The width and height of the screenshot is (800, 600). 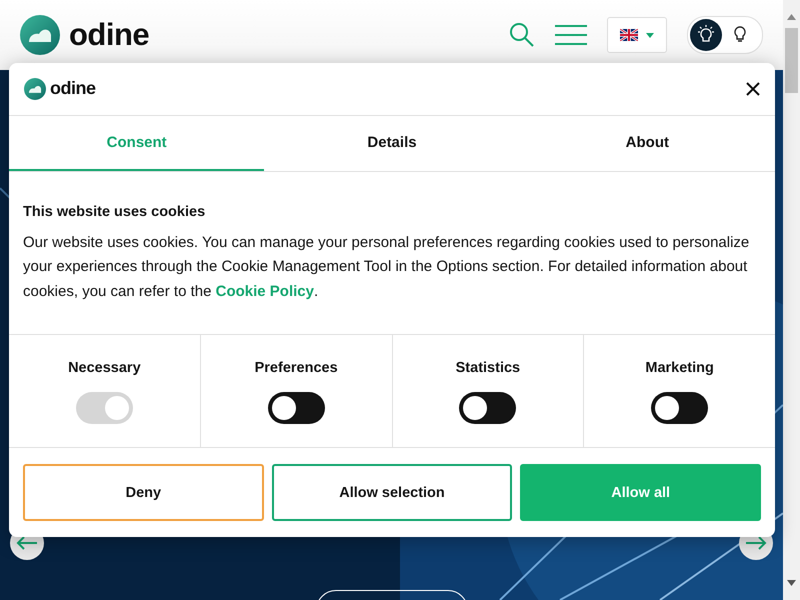 What do you see at coordinates (114, 212) in the screenshot?
I see `dialog-heading: This website uses cookies` at bounding box center [114, 212].